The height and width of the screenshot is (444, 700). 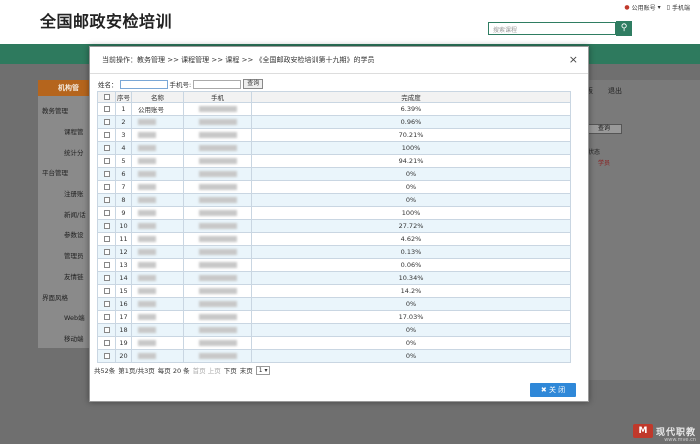 I want to click on close-icon: ×, so click(x=573, y=59).